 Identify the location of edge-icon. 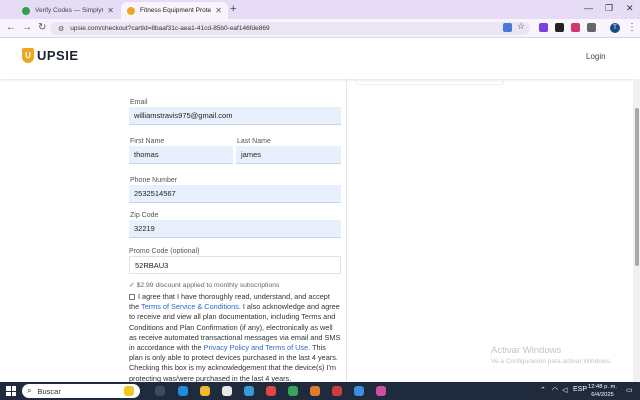
(183, 391).